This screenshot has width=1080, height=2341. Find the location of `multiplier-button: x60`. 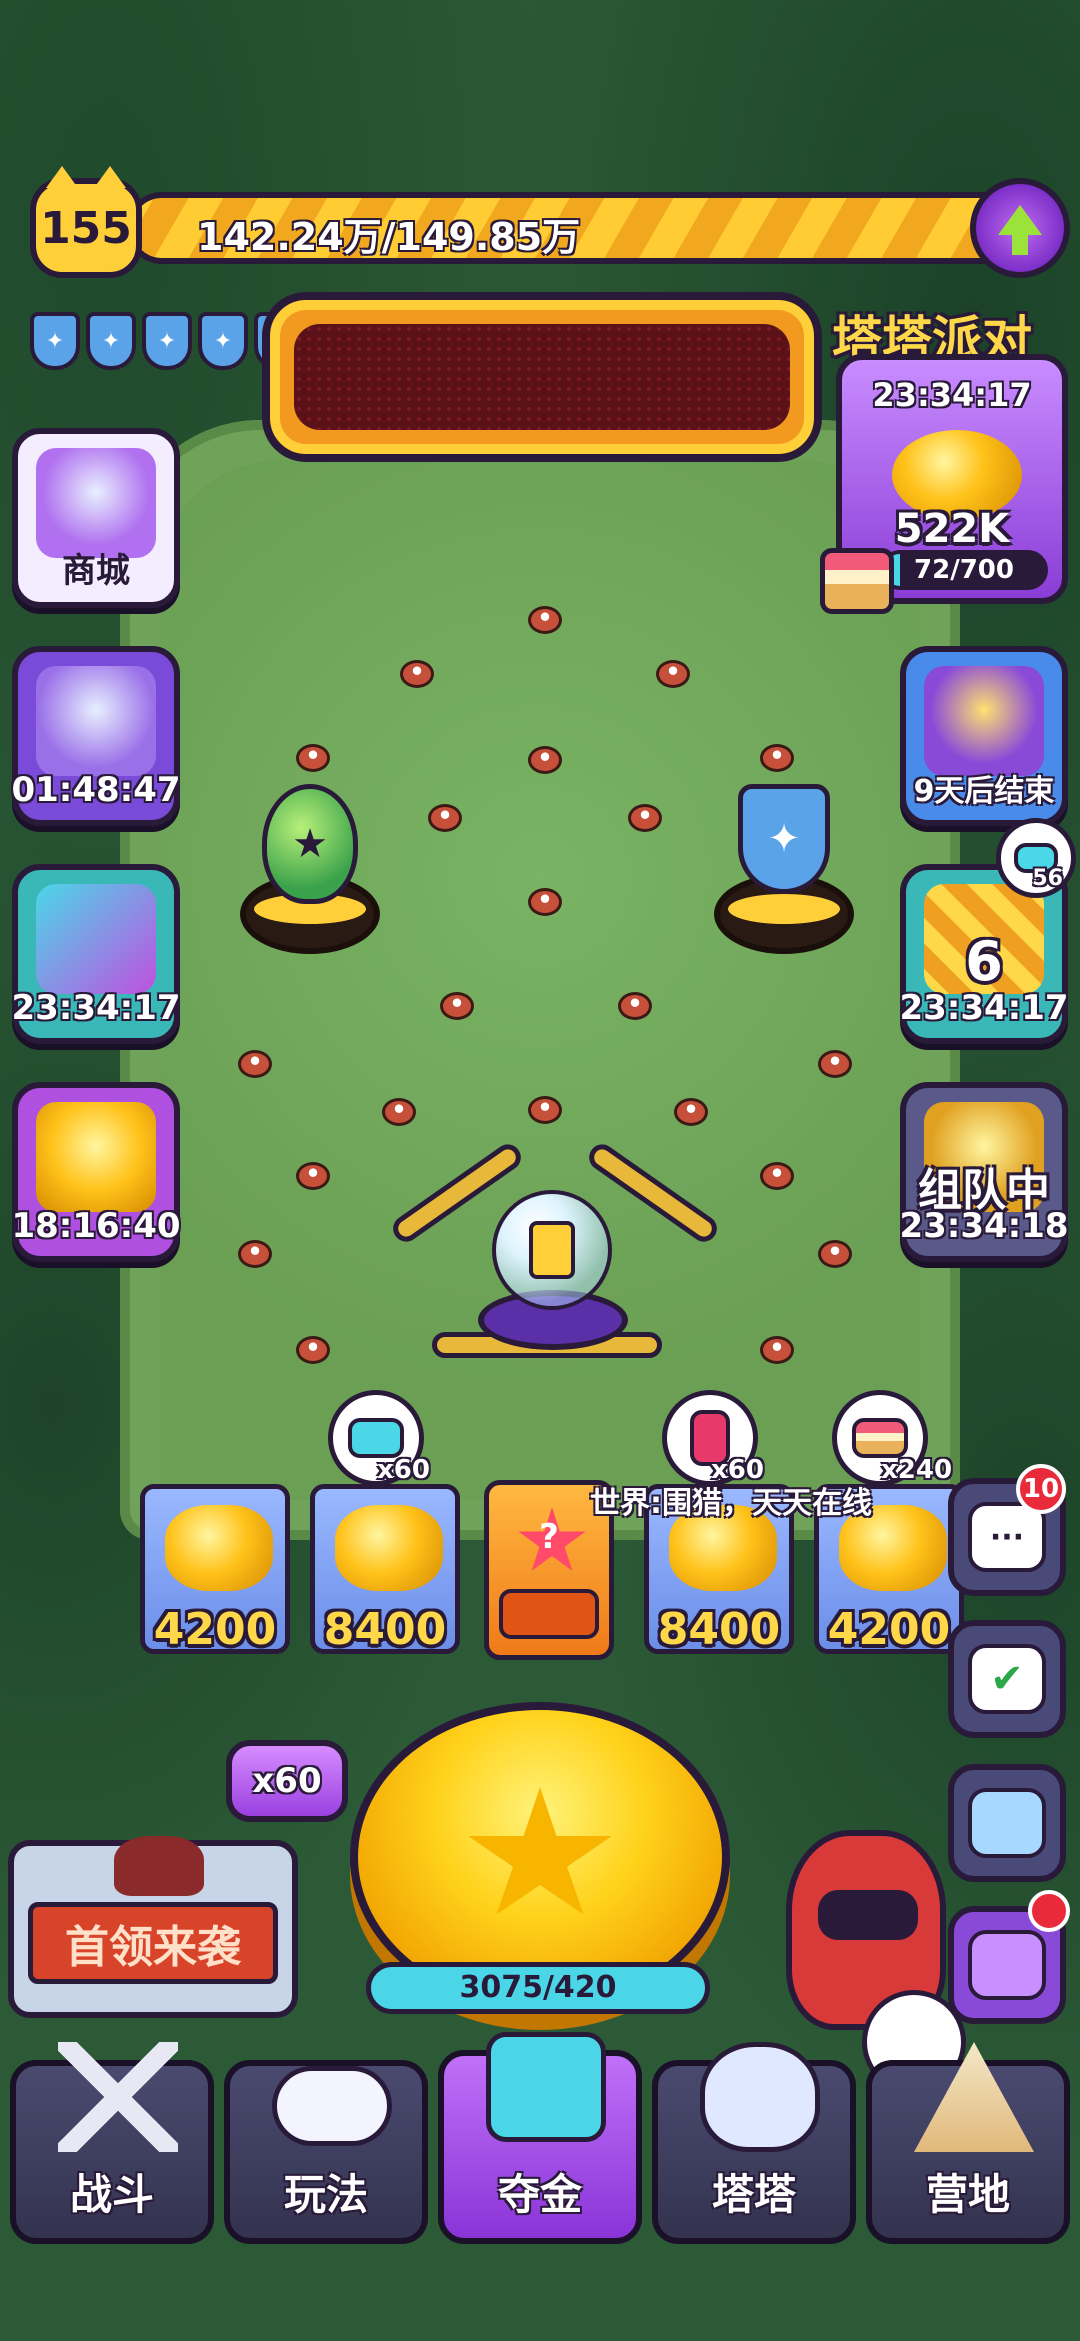

multiplier-button: x60 is located at coordinates (287, 1781).